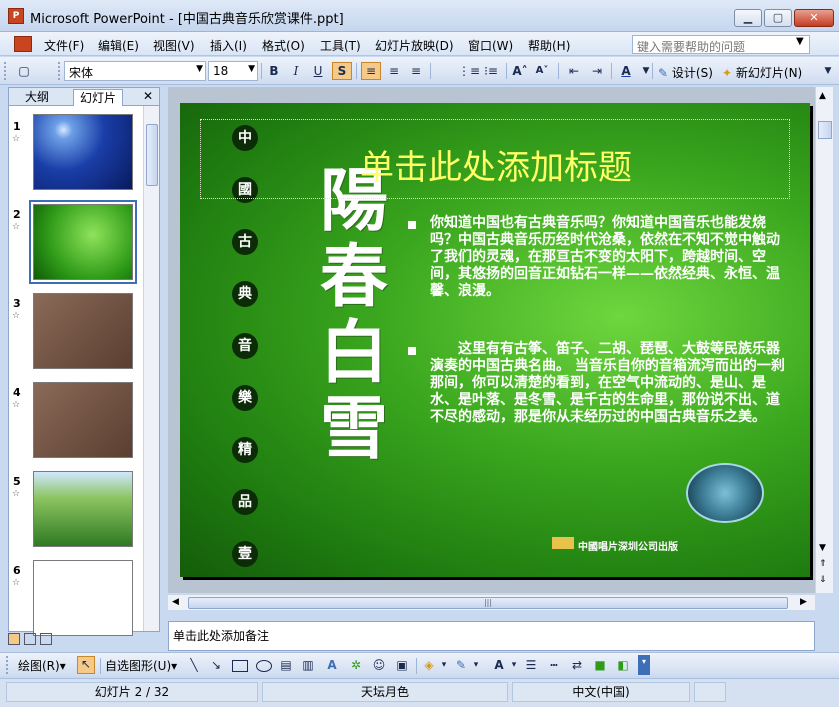  I want to click on menu-file: 文件(F), so click(64, 45).